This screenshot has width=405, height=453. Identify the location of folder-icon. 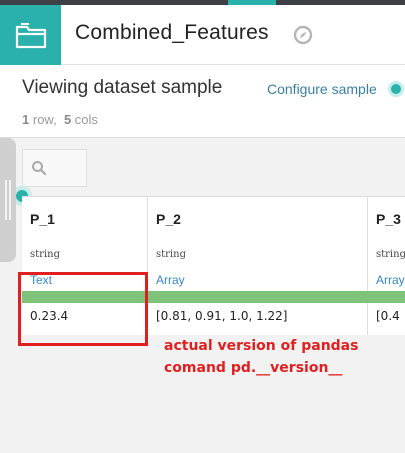
(30, 36).